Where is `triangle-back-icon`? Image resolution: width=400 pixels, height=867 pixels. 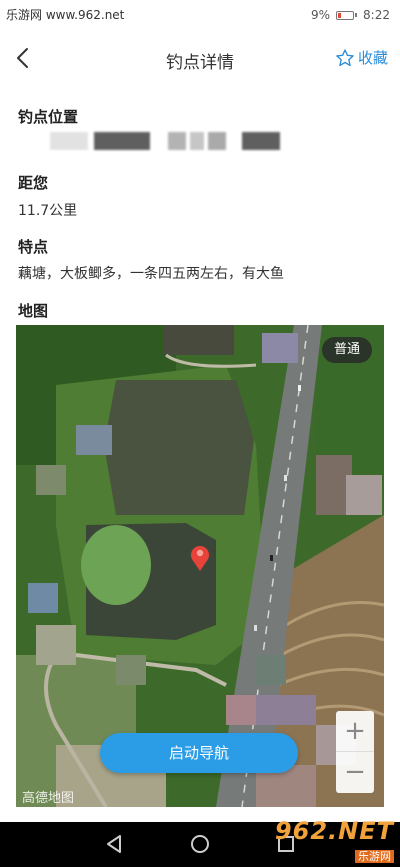 triangle-back-icon is located at coordinates (114, 844).